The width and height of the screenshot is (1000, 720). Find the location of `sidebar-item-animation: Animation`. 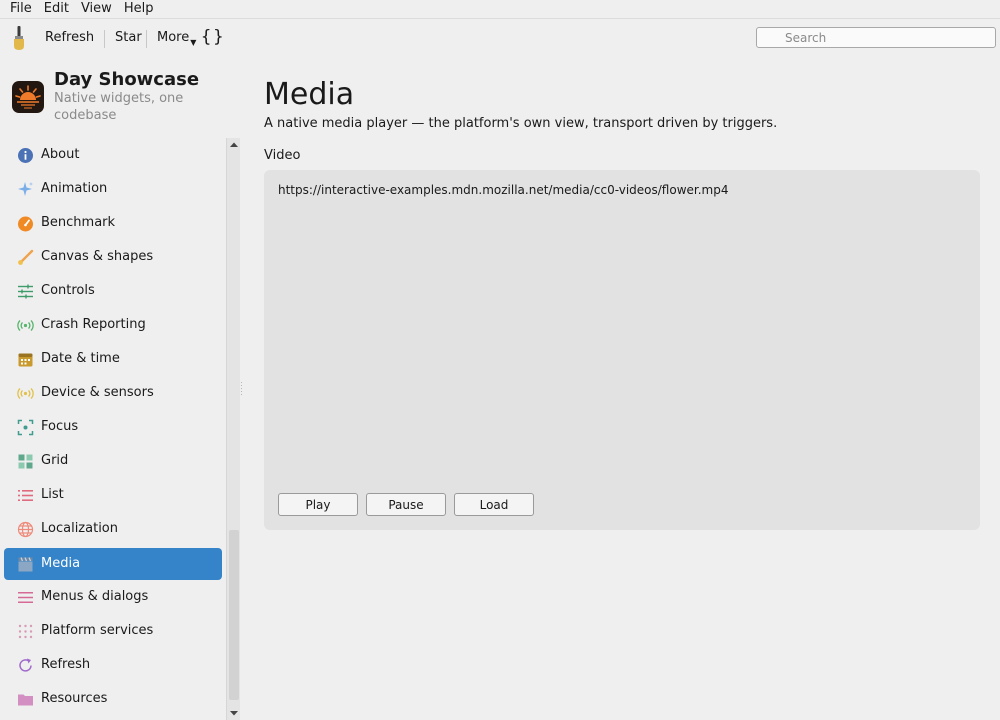

sidebar-item-animation: Animation is located at coordinates (113, 189).